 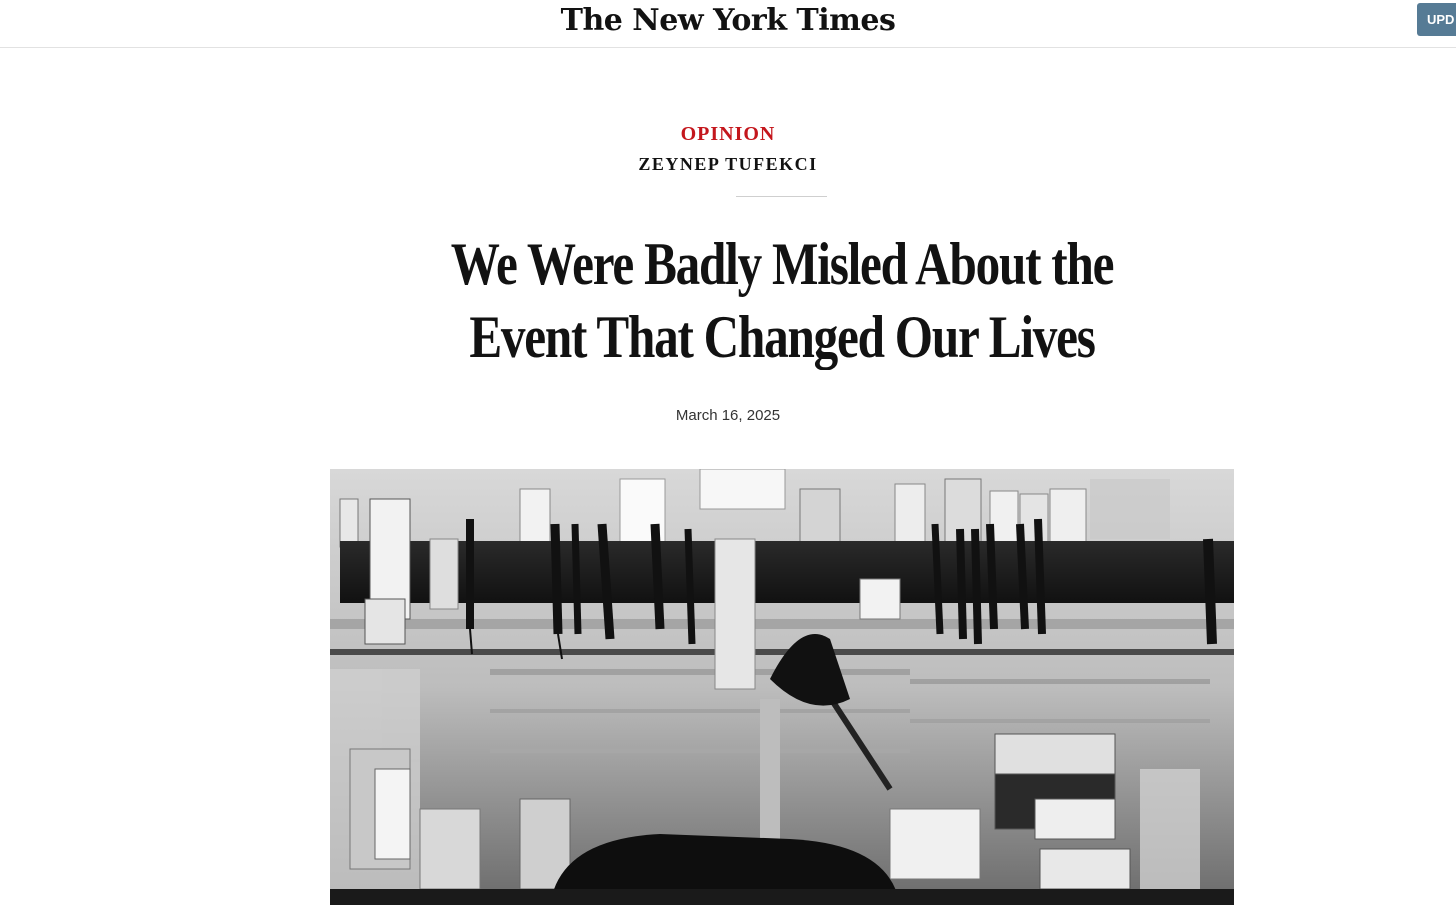 What do you see at coordinates (787, 572) in the screenshot?
I see `pipette-rack-bar` at bounding box center [787, 572].